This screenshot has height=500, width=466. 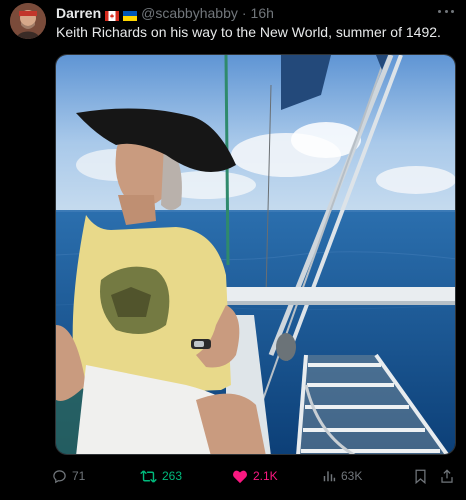 What do you see at coordinates (420, 476) in the screenshot?
I see `bookmark-icon` at bounding box center [420, 476].